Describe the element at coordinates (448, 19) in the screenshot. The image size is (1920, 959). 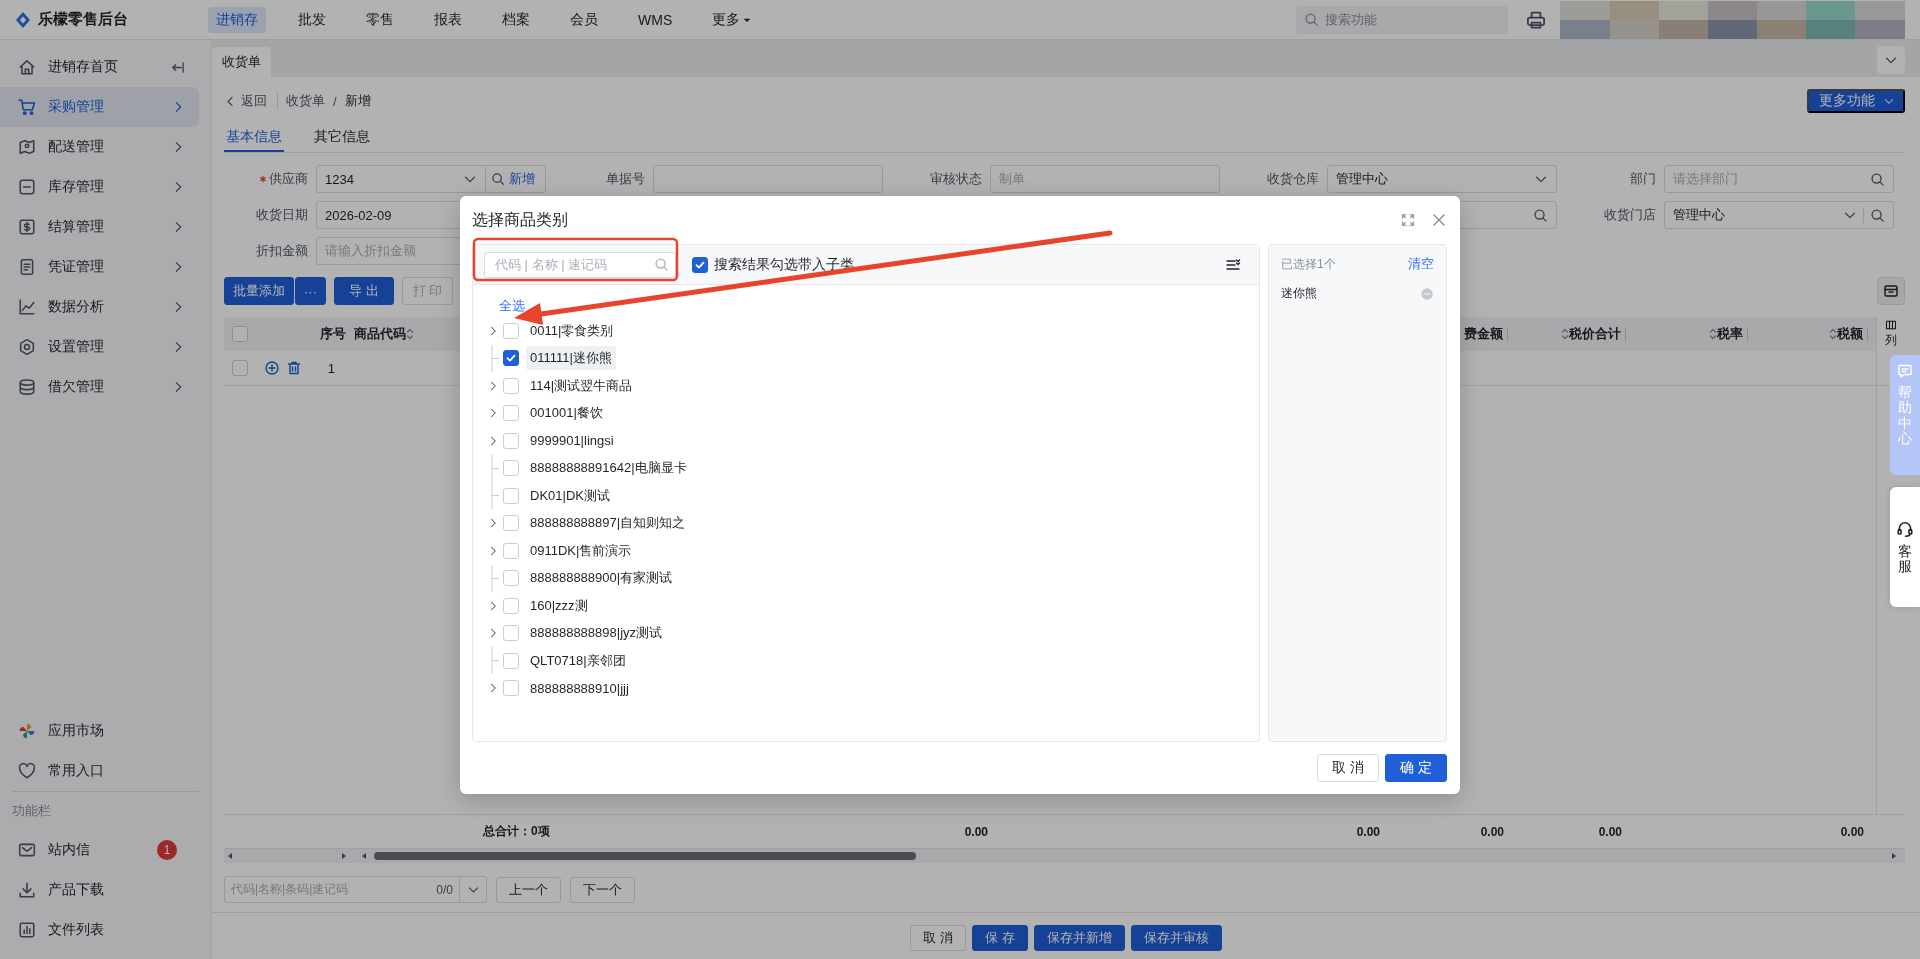
I see `nav-tab: 报表` at that location.